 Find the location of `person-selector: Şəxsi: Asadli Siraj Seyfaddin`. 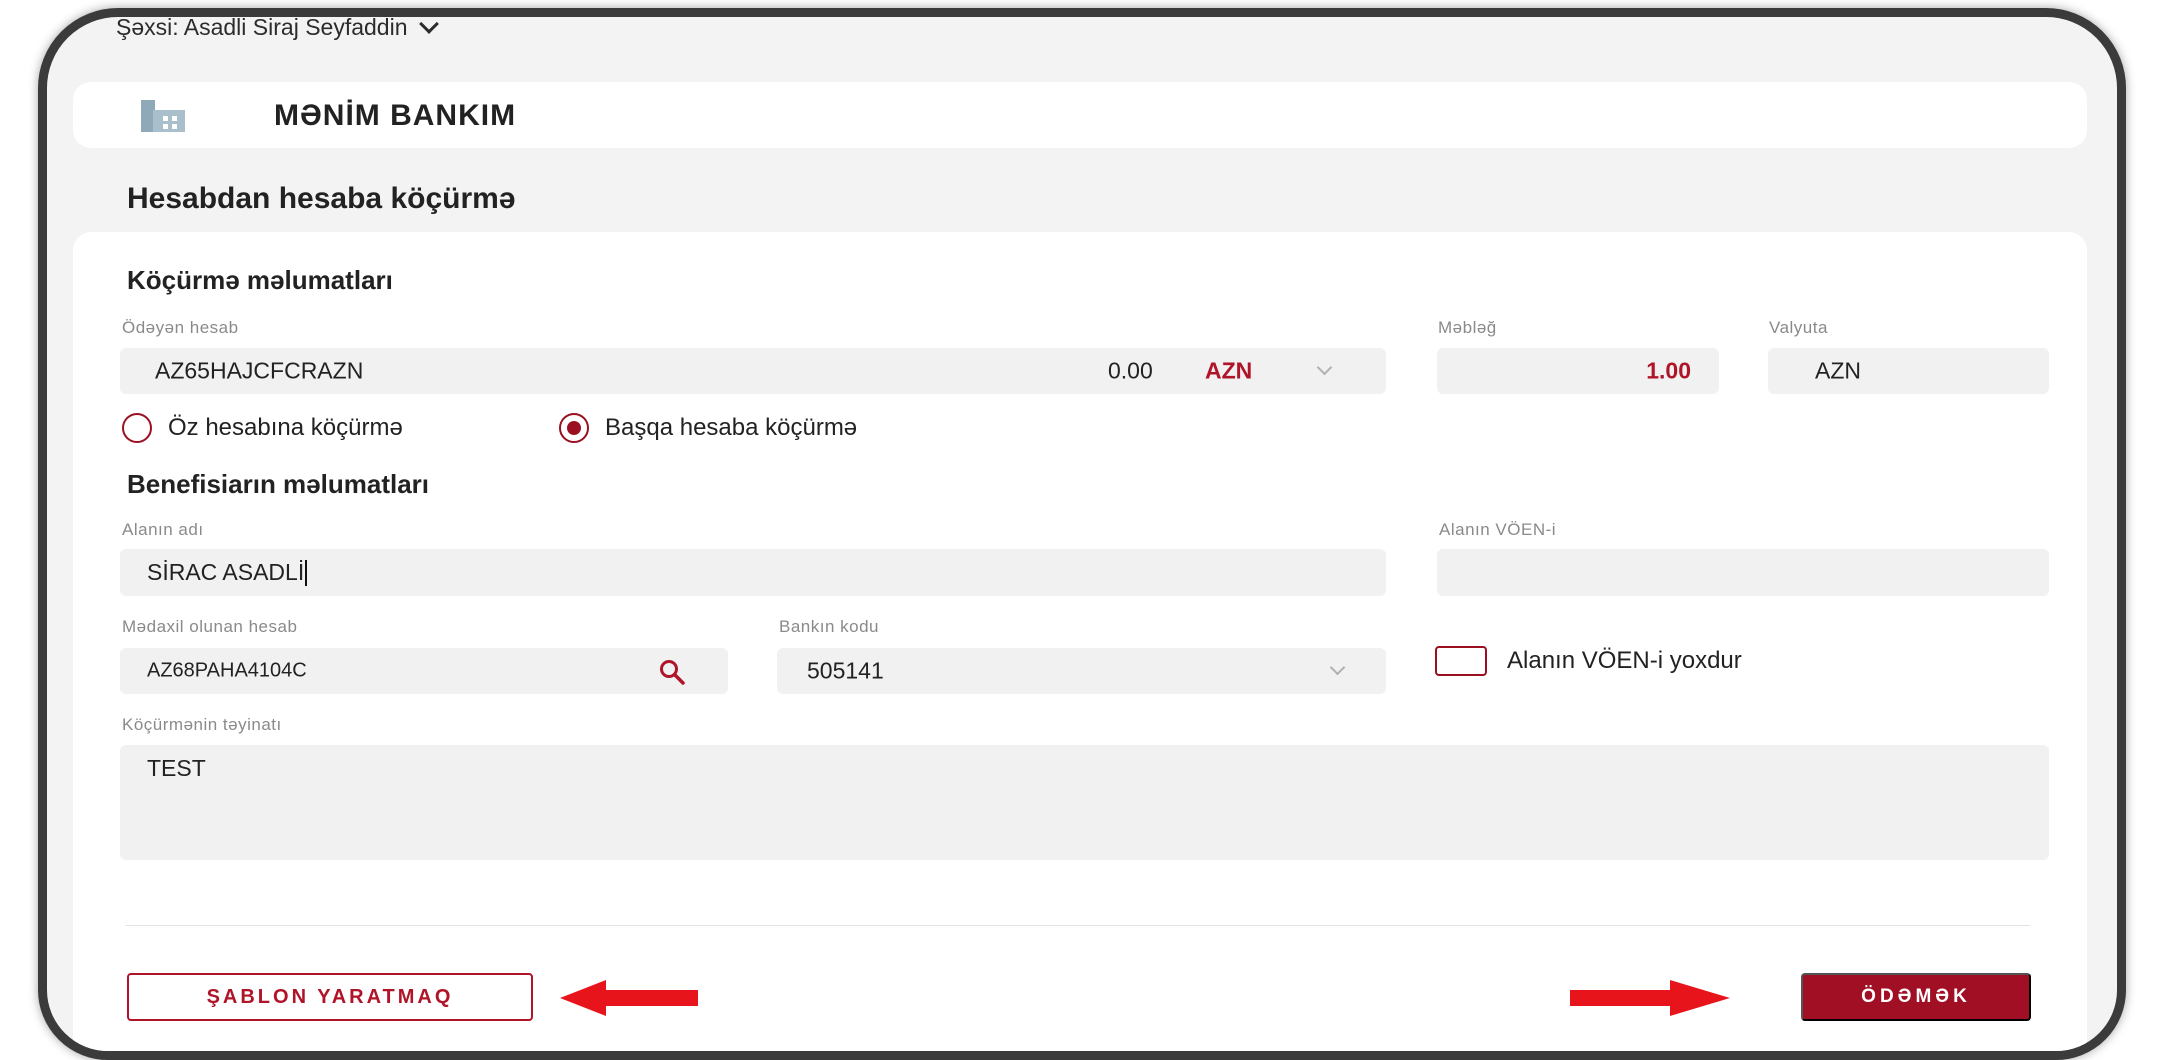

person-selector: Şəxsi: Asadli Siraj Seyfaddin is located at coordinates (277, 27).